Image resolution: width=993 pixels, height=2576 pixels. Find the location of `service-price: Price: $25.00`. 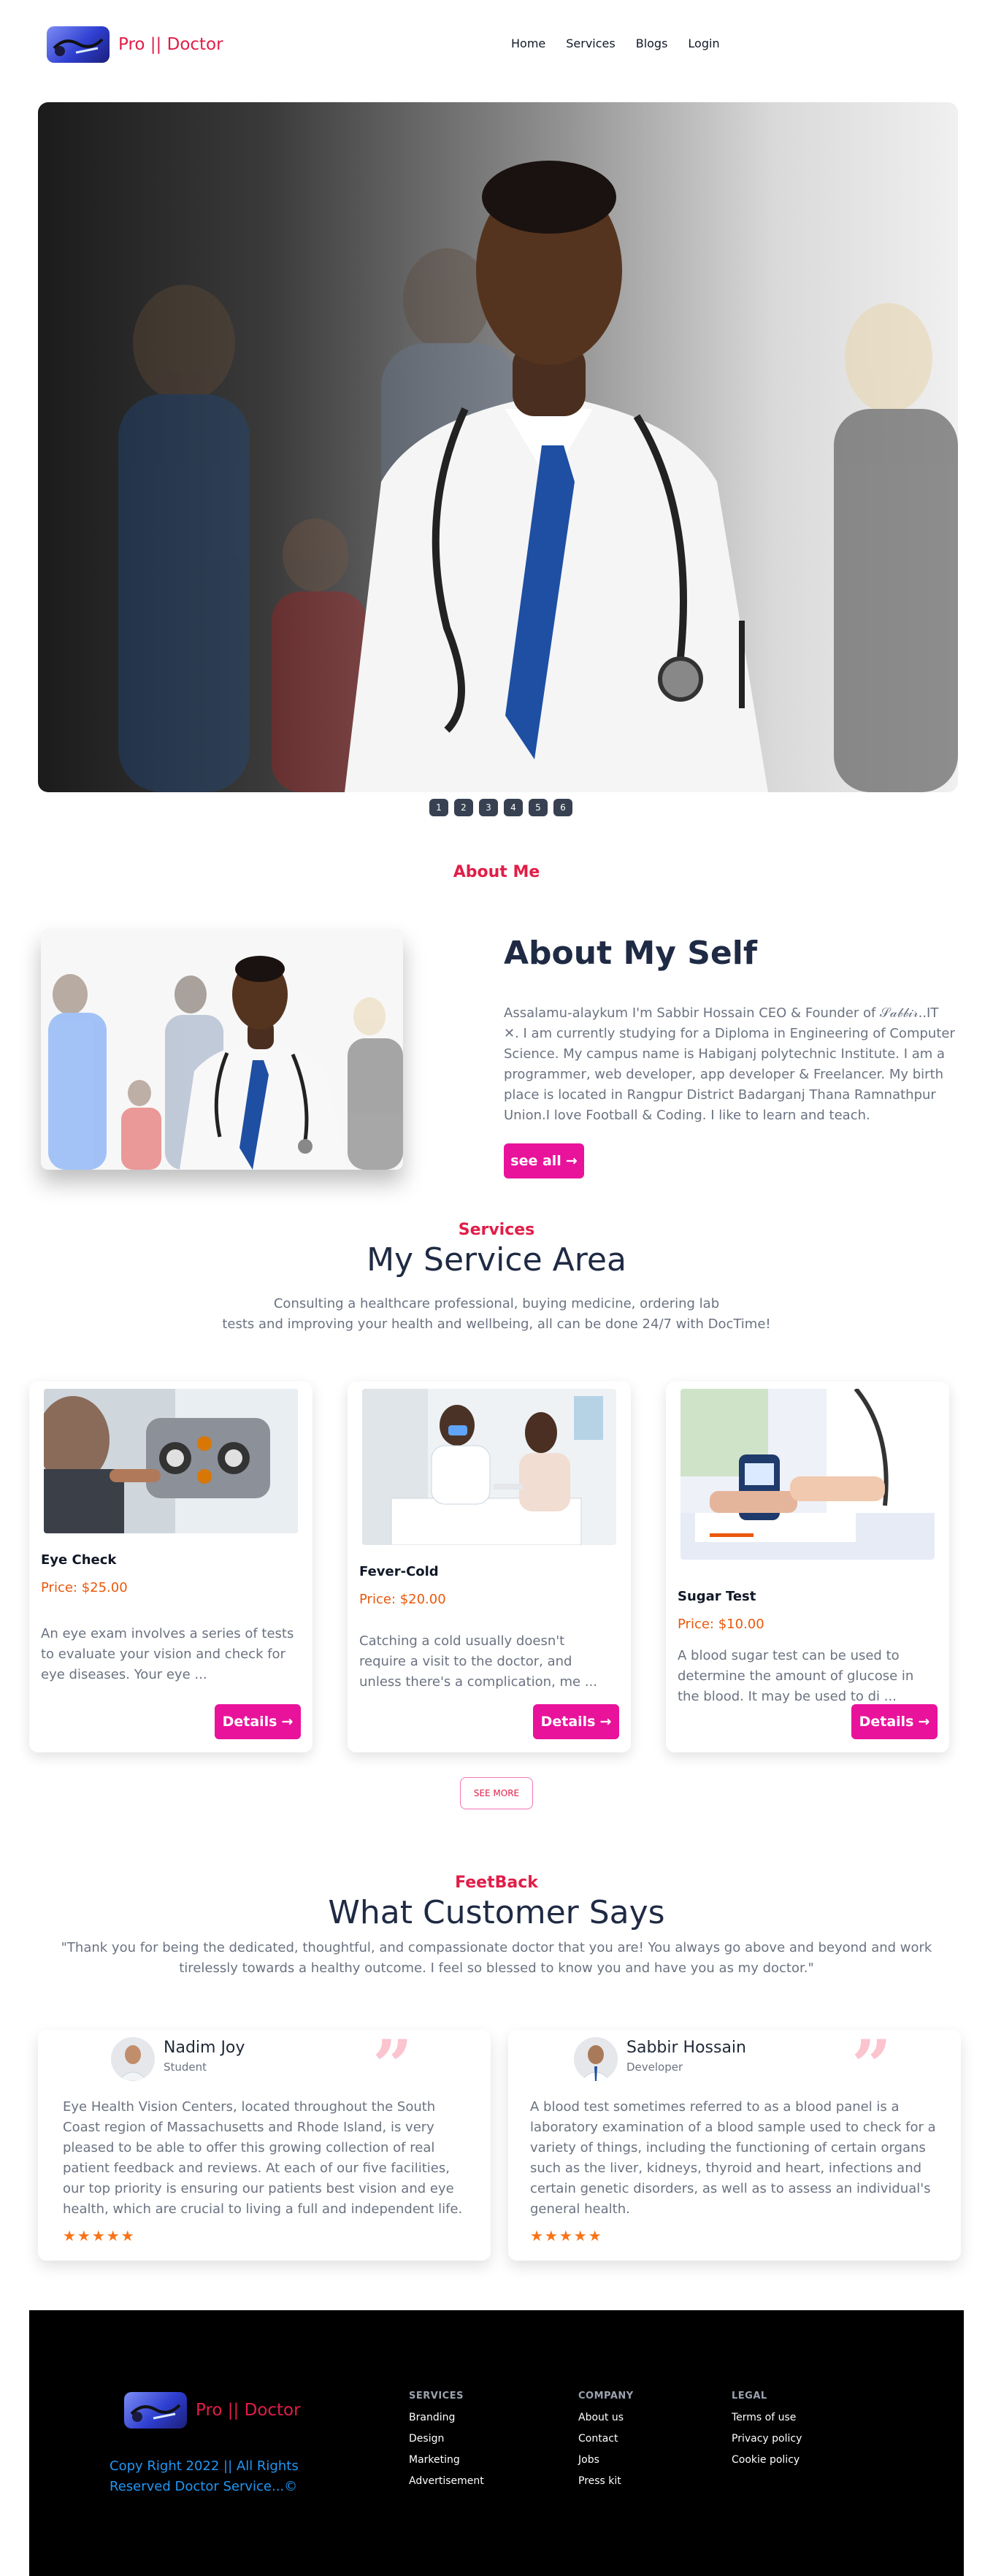

service-price: Price: $25.00 is located at coordinates (84, 1588).